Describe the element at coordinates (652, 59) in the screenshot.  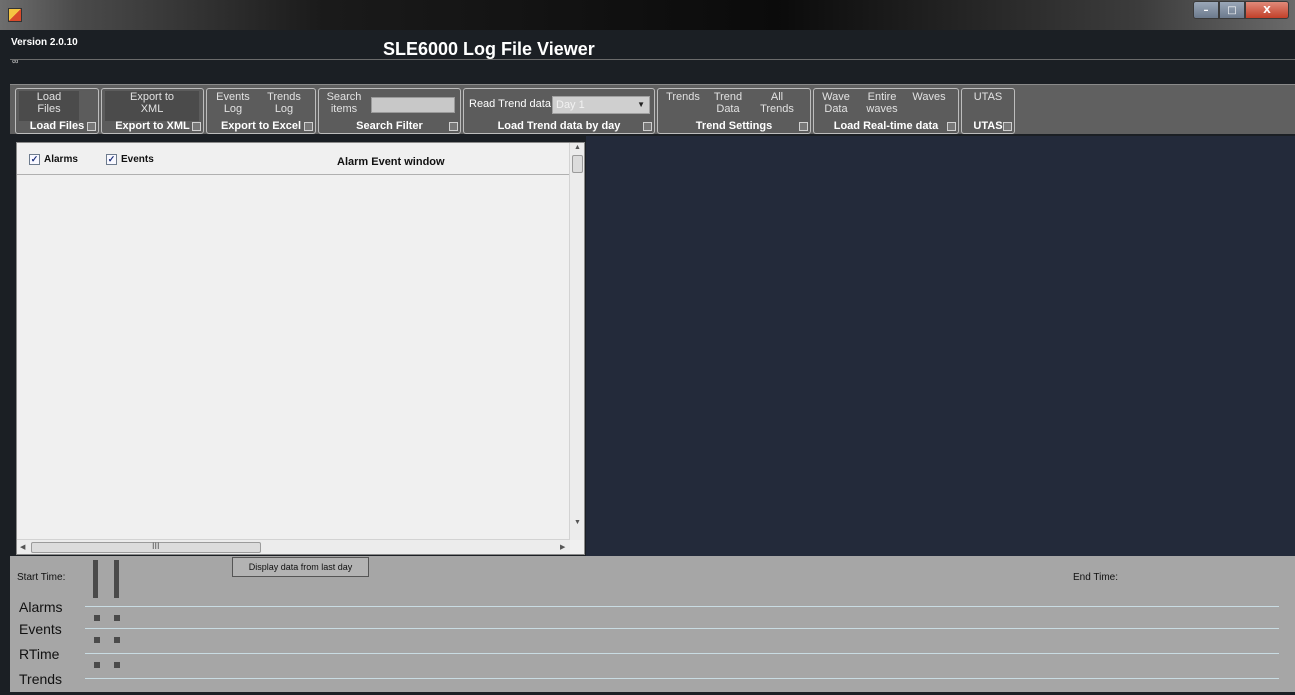
I see `header-divider` at that location.